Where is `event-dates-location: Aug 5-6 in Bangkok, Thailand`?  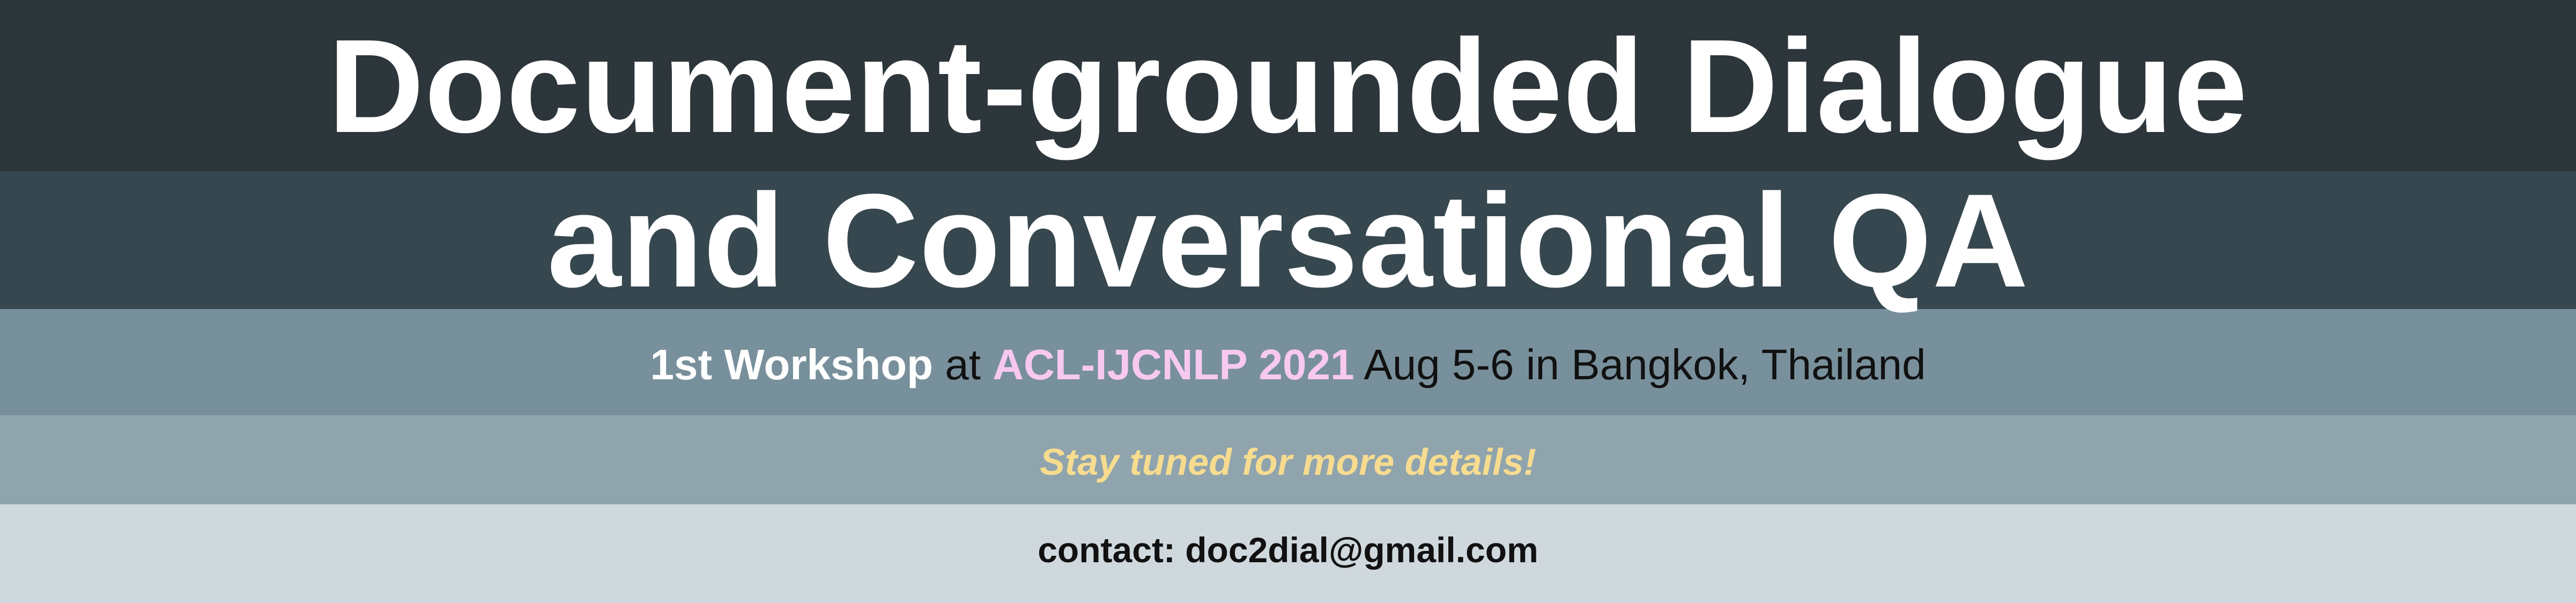 event-dates-location: Aug 5-6 in Bangkok, Thailand is located at coordinates (1645, 364).